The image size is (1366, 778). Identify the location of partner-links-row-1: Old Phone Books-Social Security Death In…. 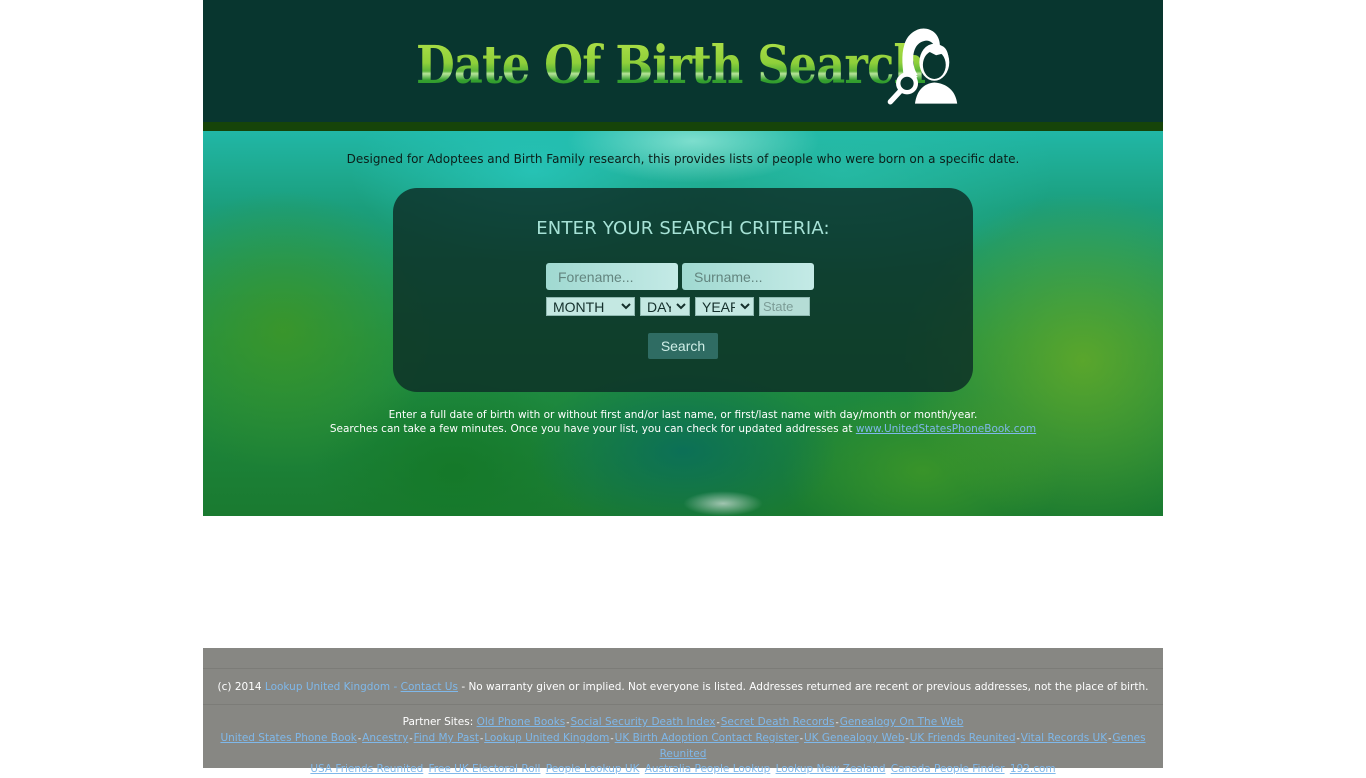
(720, 722).